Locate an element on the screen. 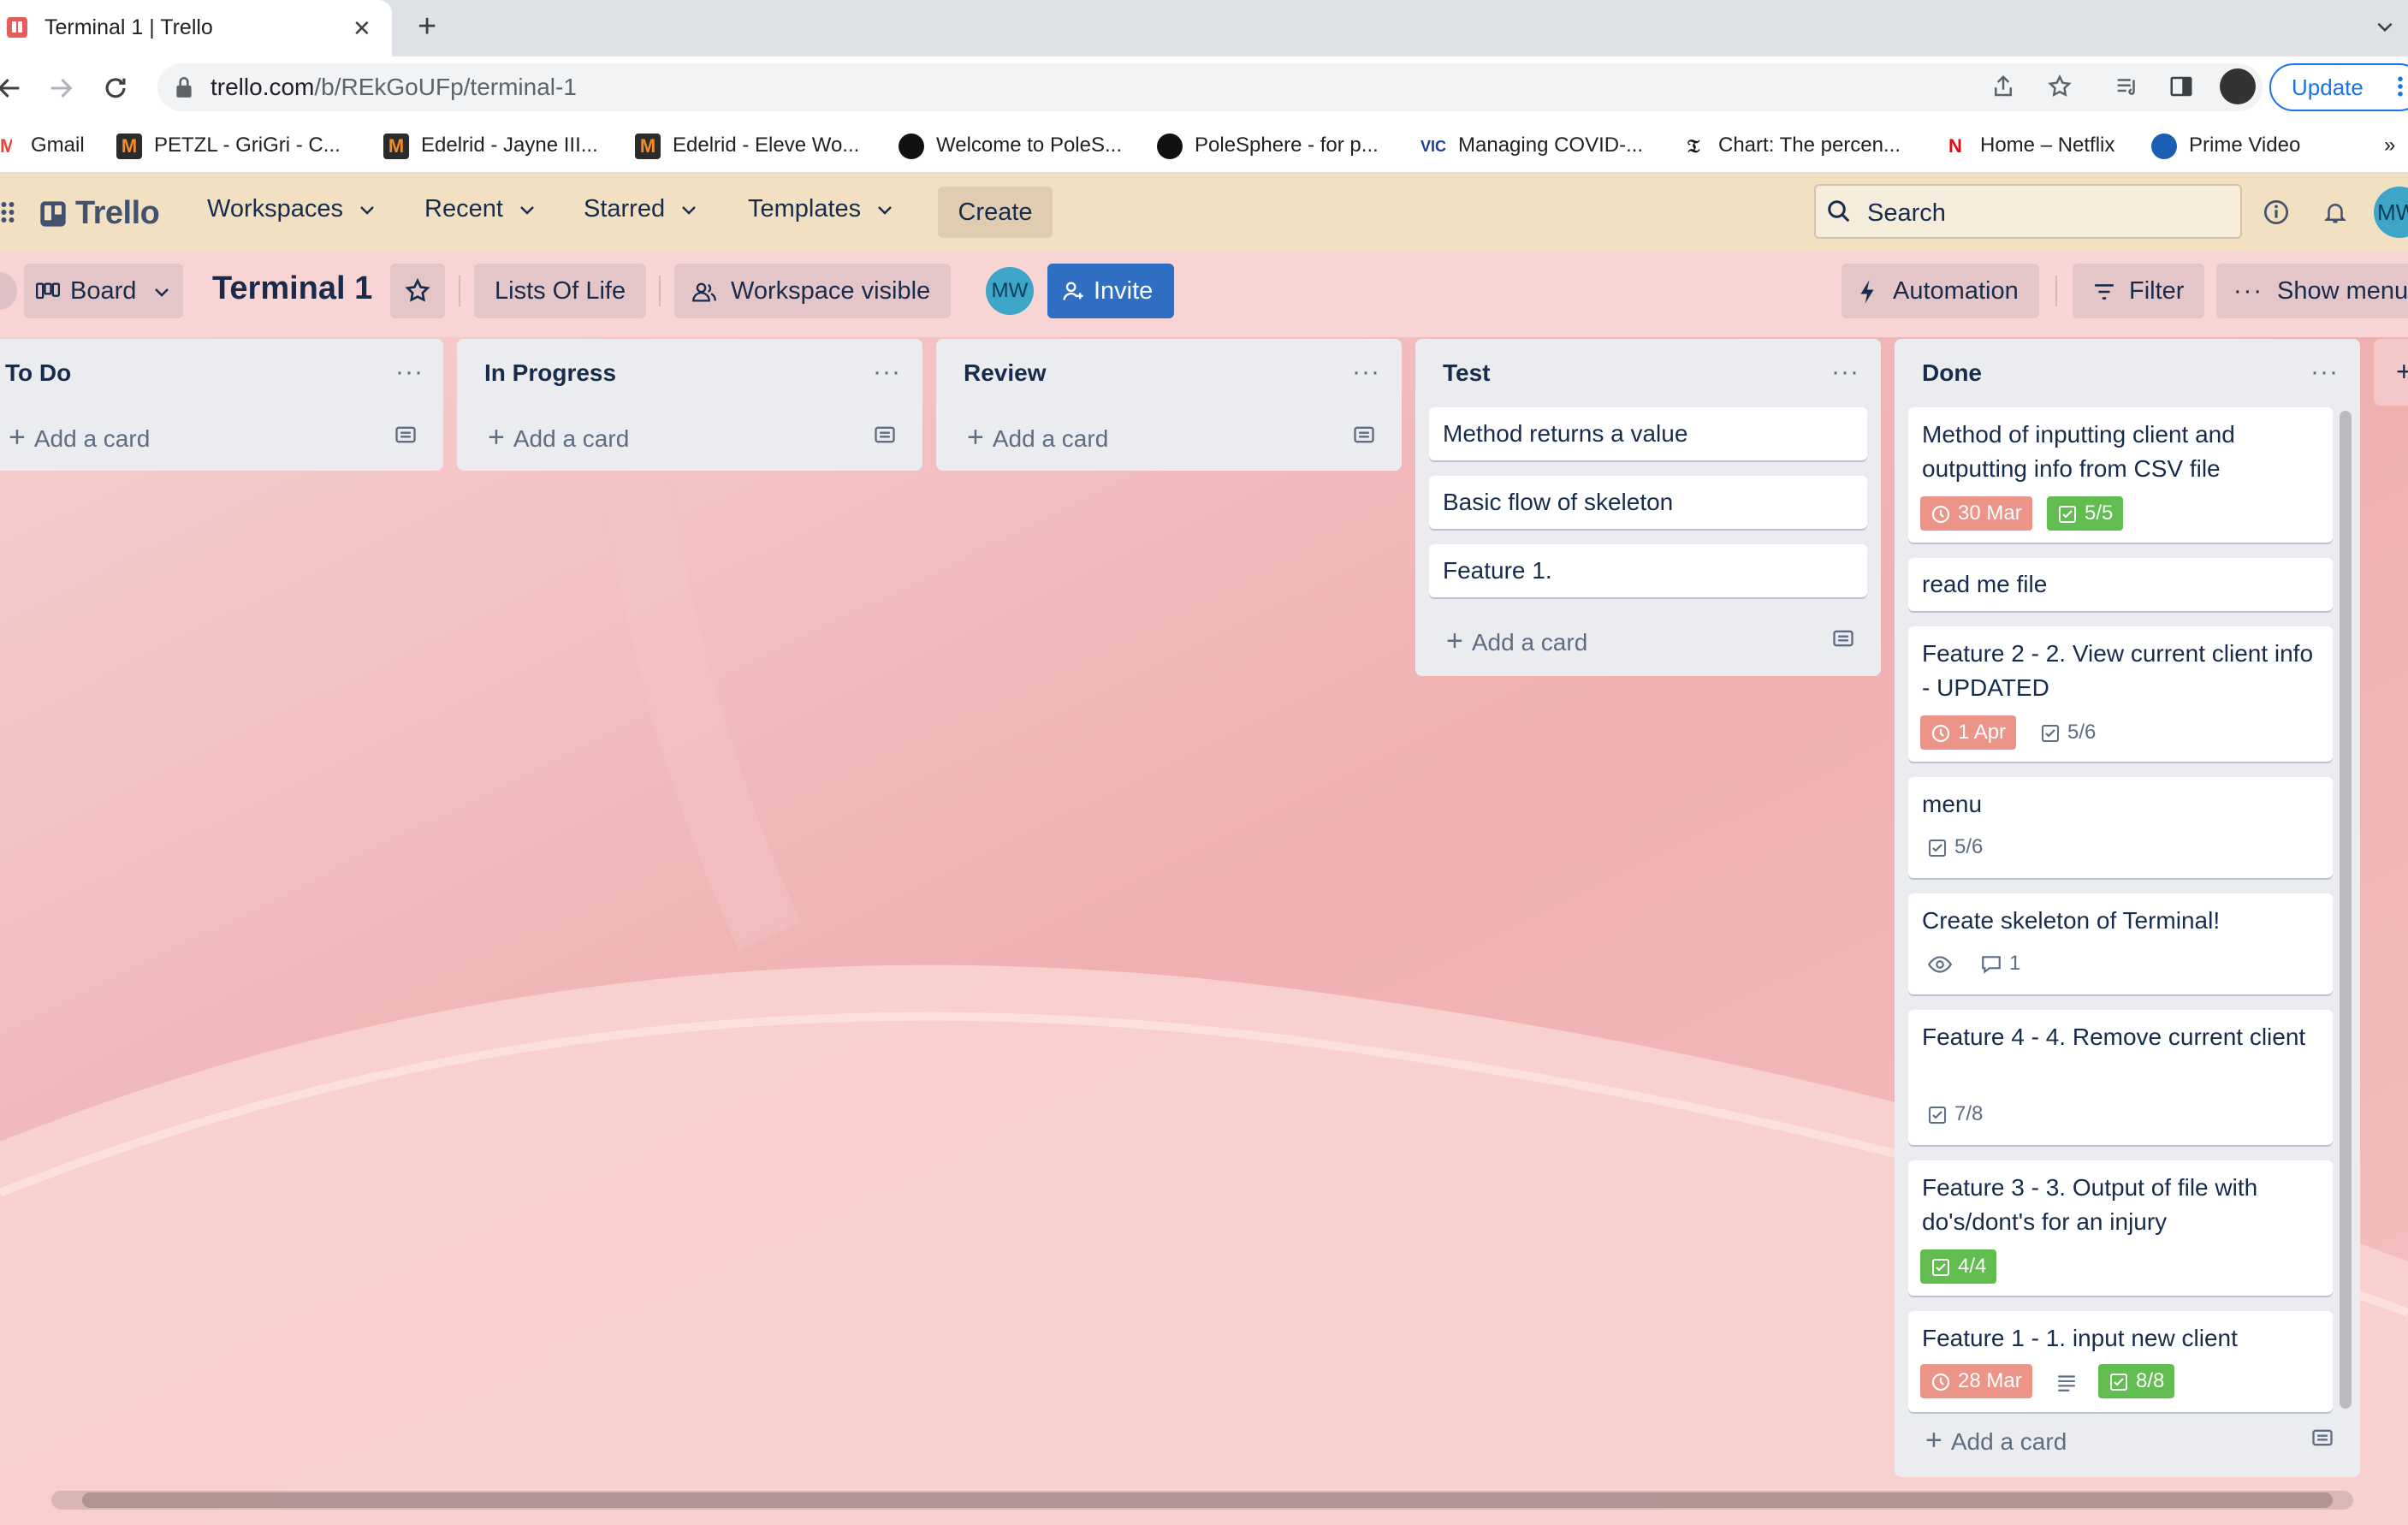 The image size is (2408, 1525). lock-icon is located at coordinates (184, 87).